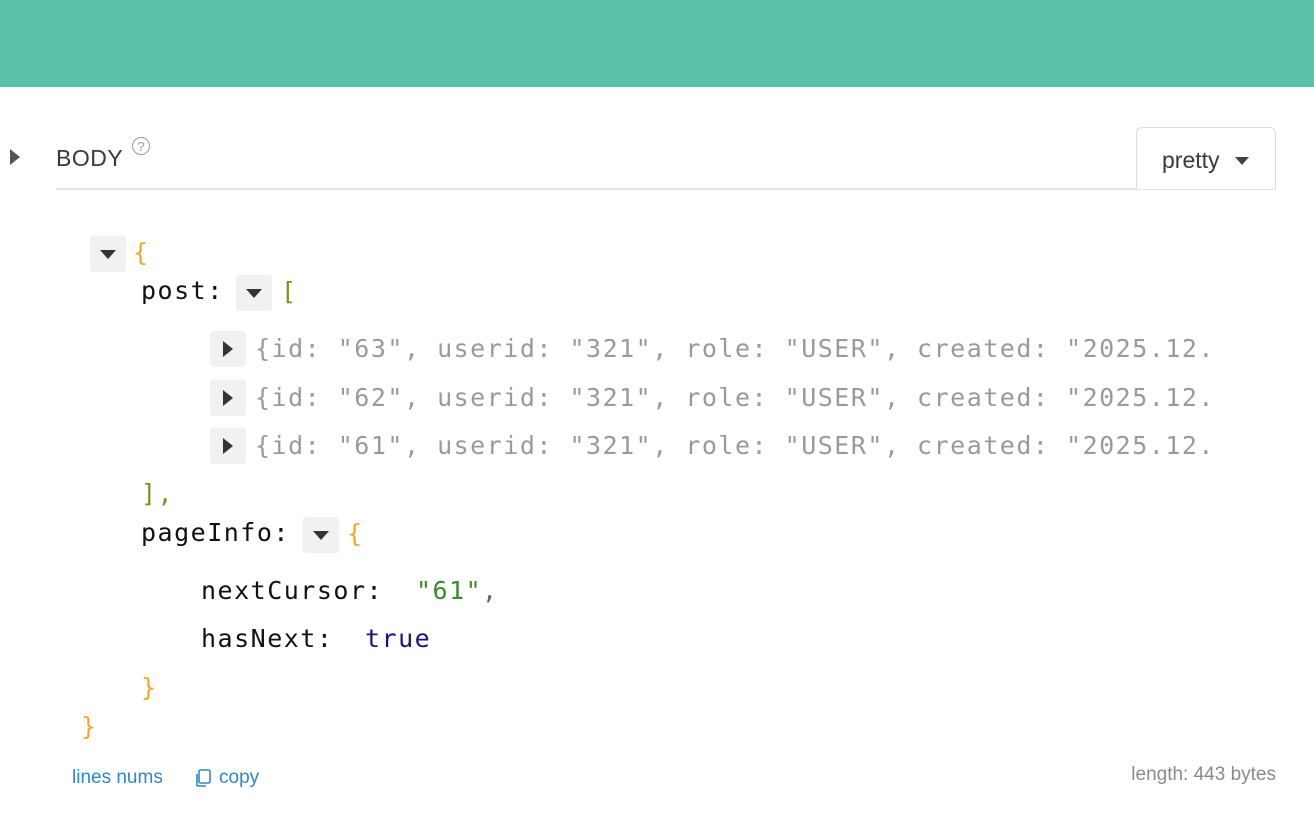  Describe the element at coordinates (239, 778) in the screenshot. I see `copy-link: copy` at that location.